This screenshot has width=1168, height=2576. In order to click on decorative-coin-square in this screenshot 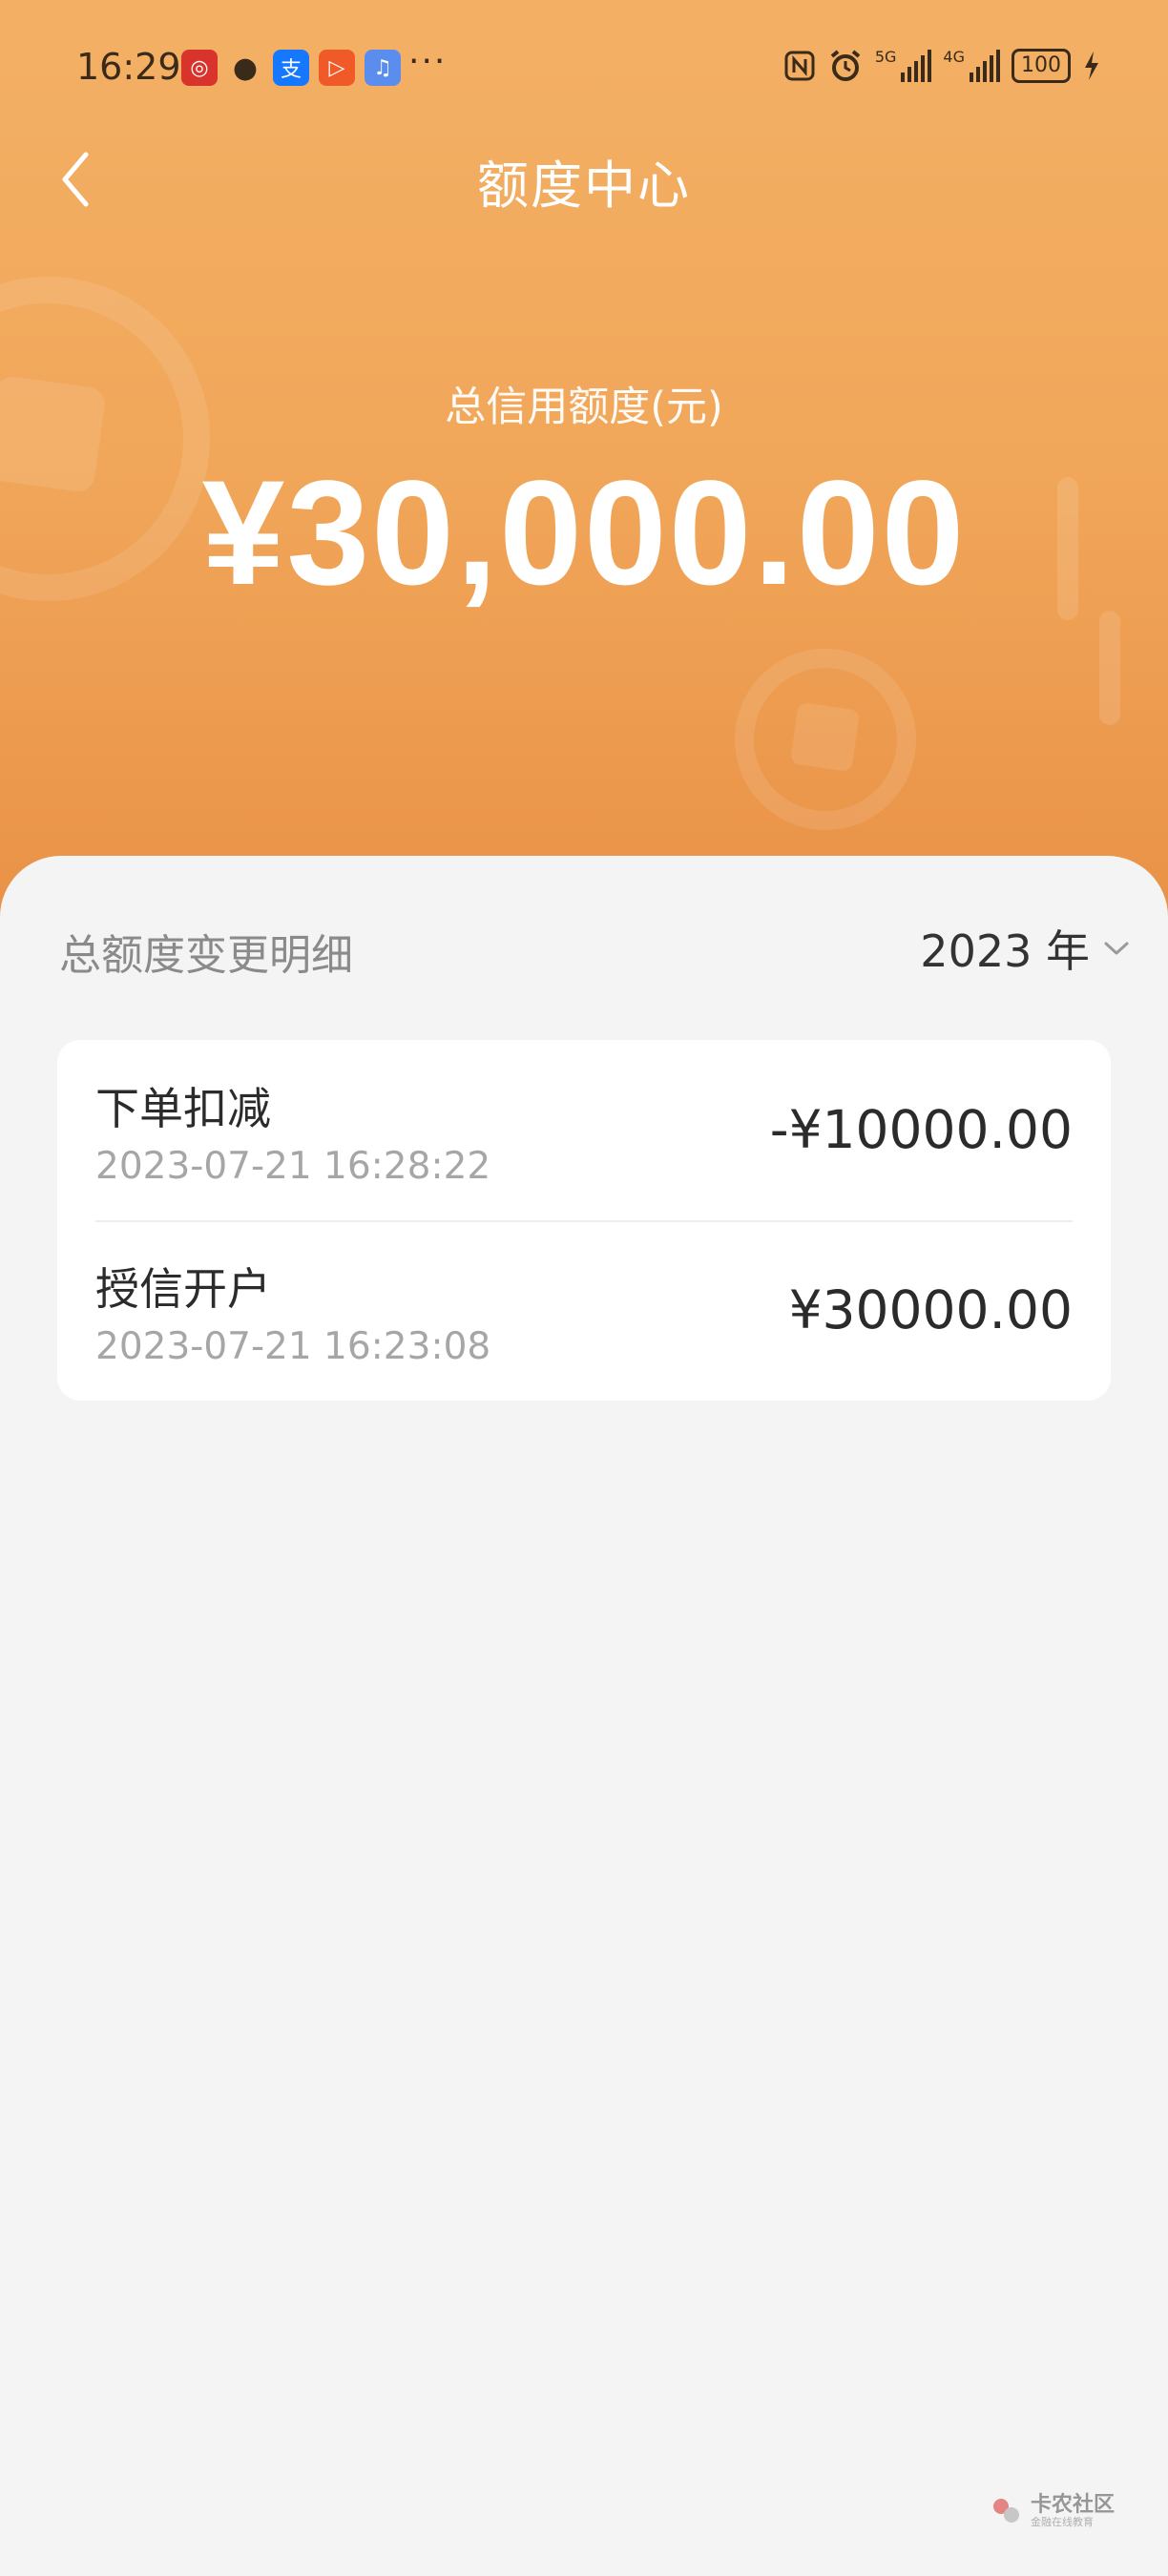, I will do `click(825, 737)`.